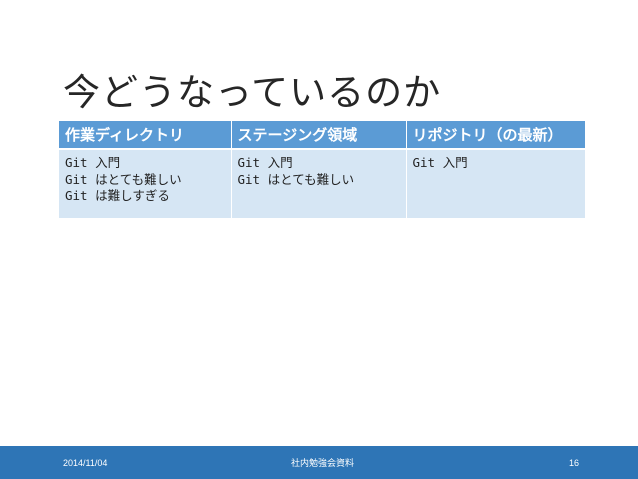 This screenshot has height=479, width=638. Describe the element at coordinates (495, 183) in the screenshot. I see `cell-repository-latest: Git 入門` at that location.